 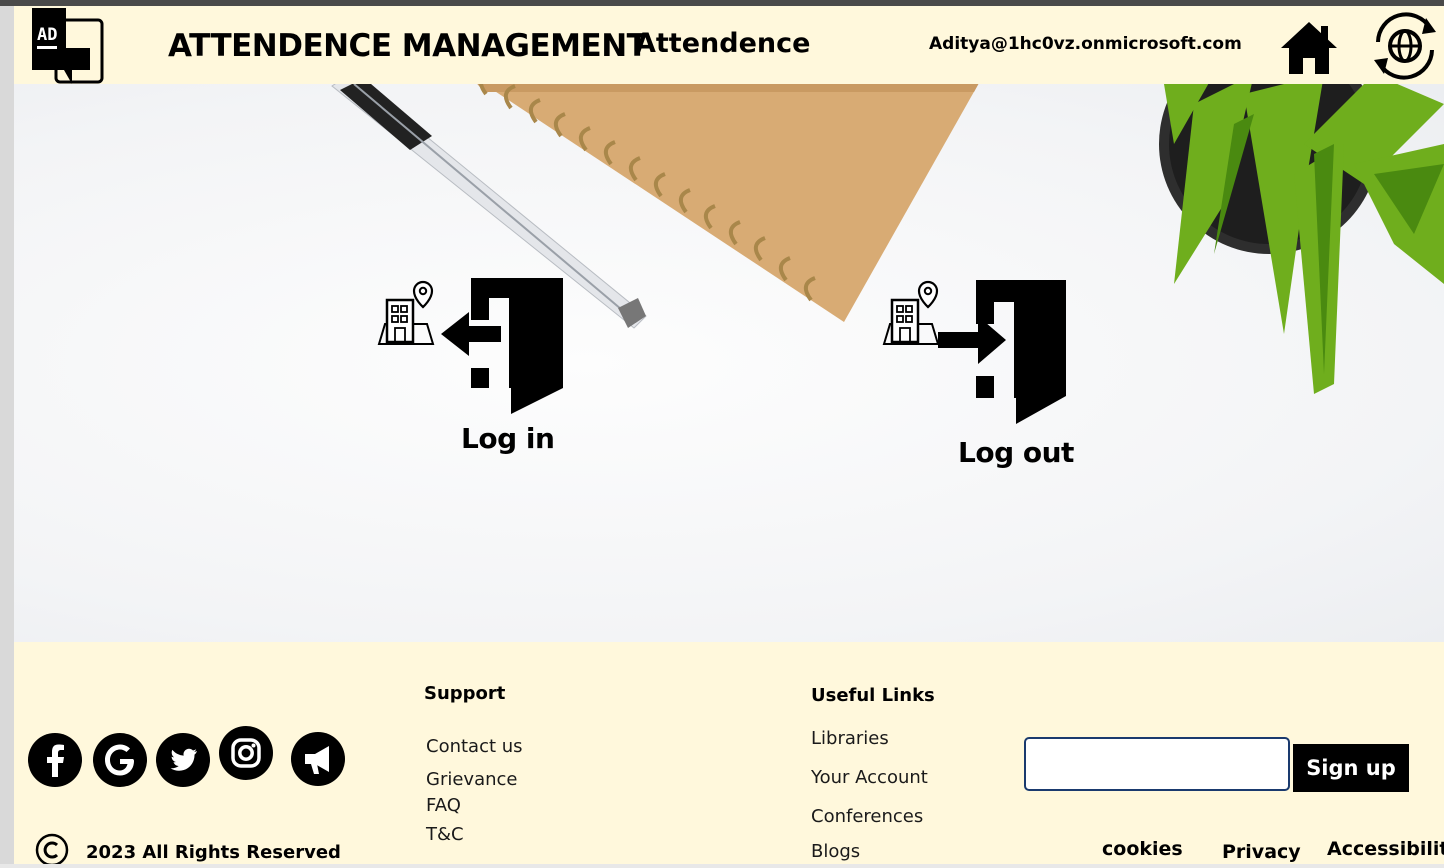 I want to click on building-location-icon, so click(x=406, y=312).